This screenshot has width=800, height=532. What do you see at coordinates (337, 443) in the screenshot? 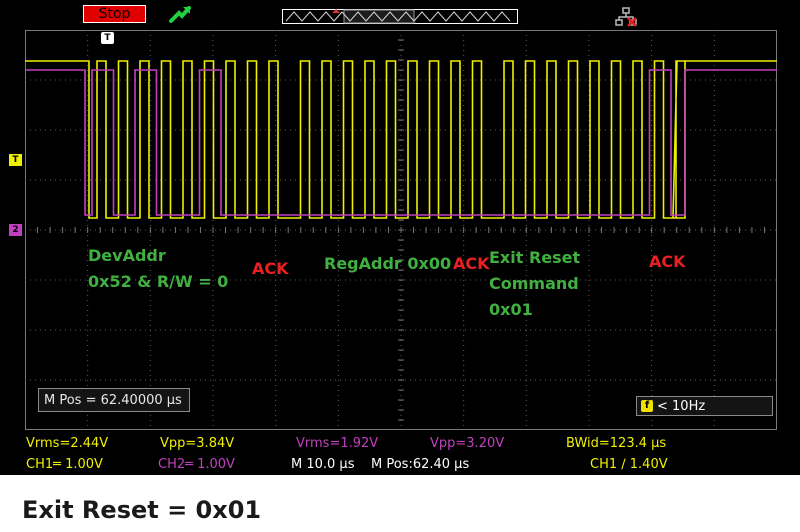
I see `ch2-vrms-readout: Vrms=1.92V` at bounding box center [337, 443].